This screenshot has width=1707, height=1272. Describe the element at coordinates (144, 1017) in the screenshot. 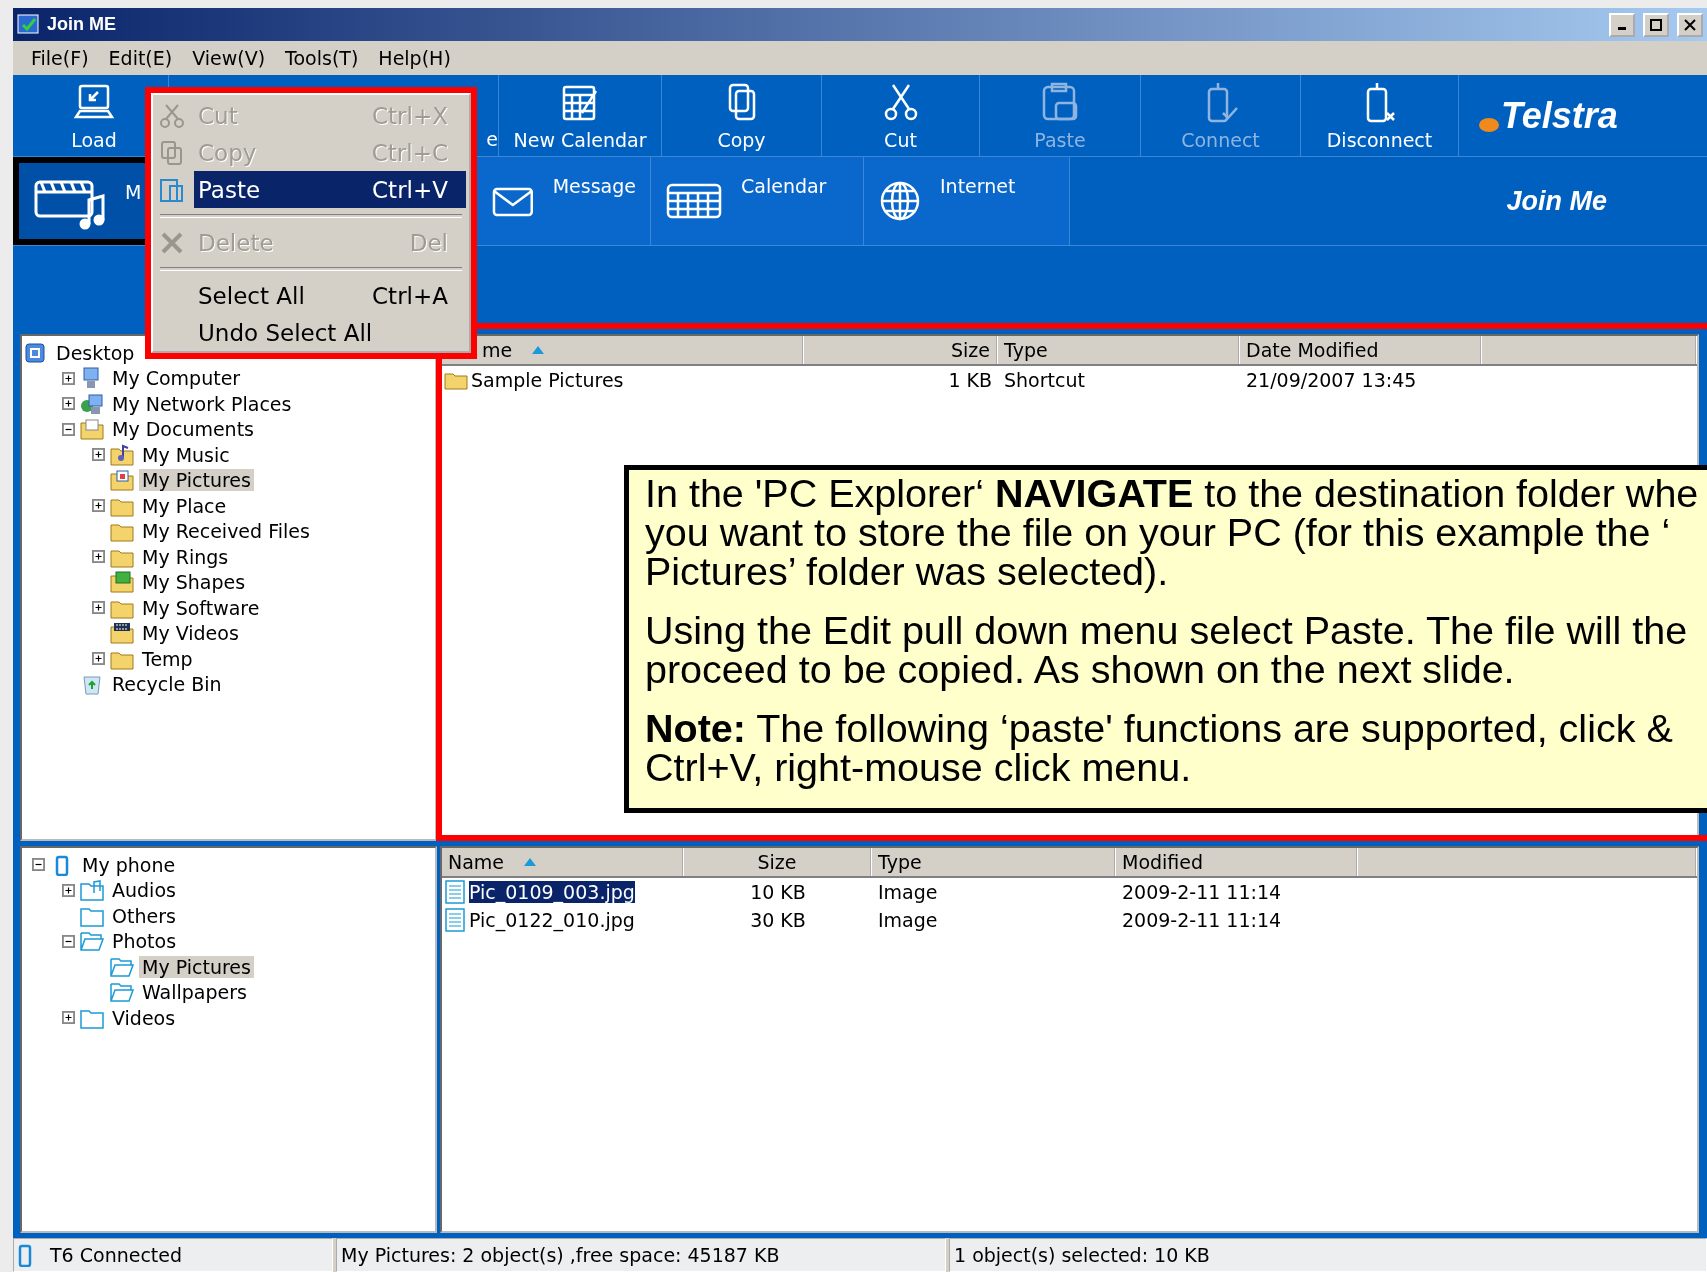

I see `tree-item: Videos` at that location.